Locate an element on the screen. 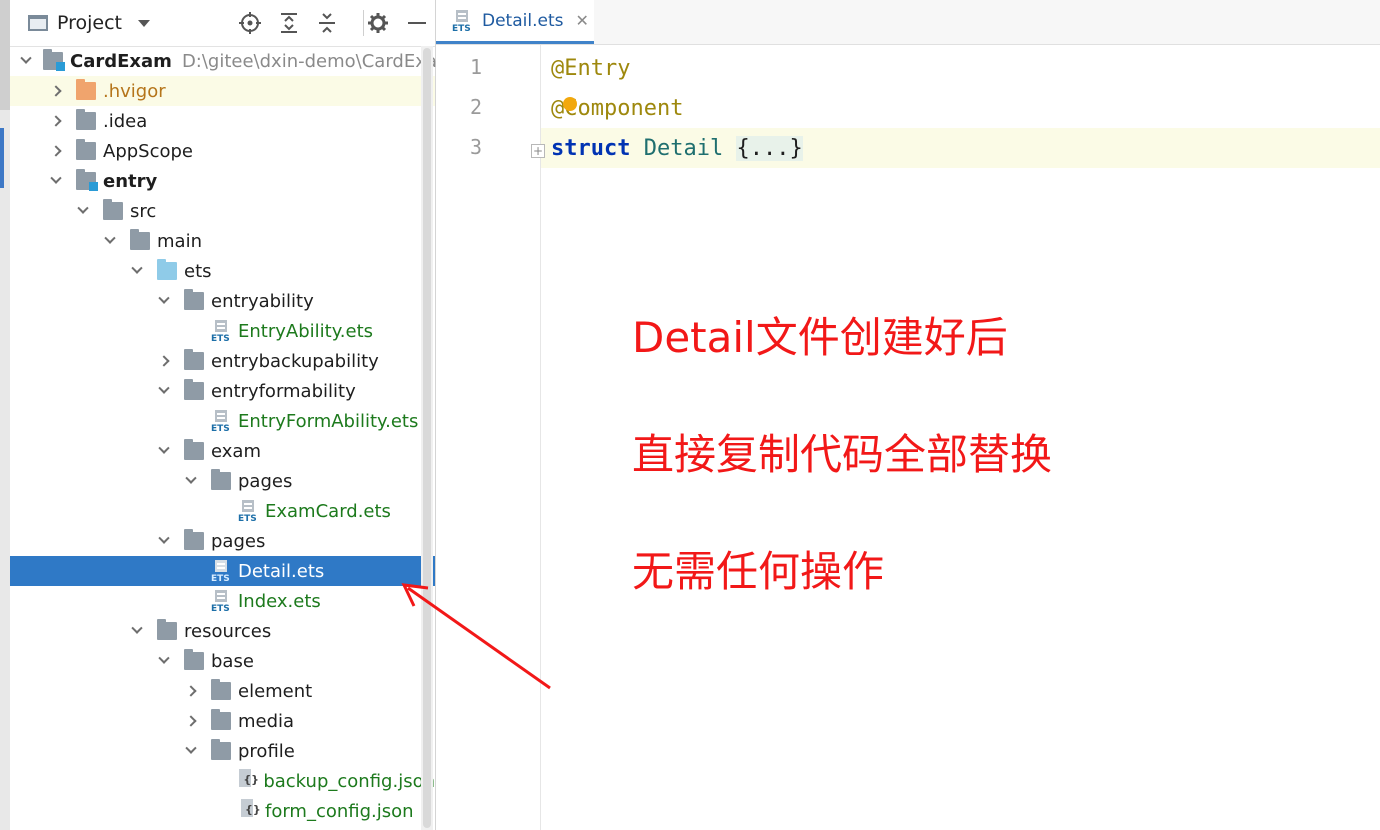 The height and width of the screenshot is (830, 1380). tree-item-label: Detail.ets is located at coordinates (281, 571).